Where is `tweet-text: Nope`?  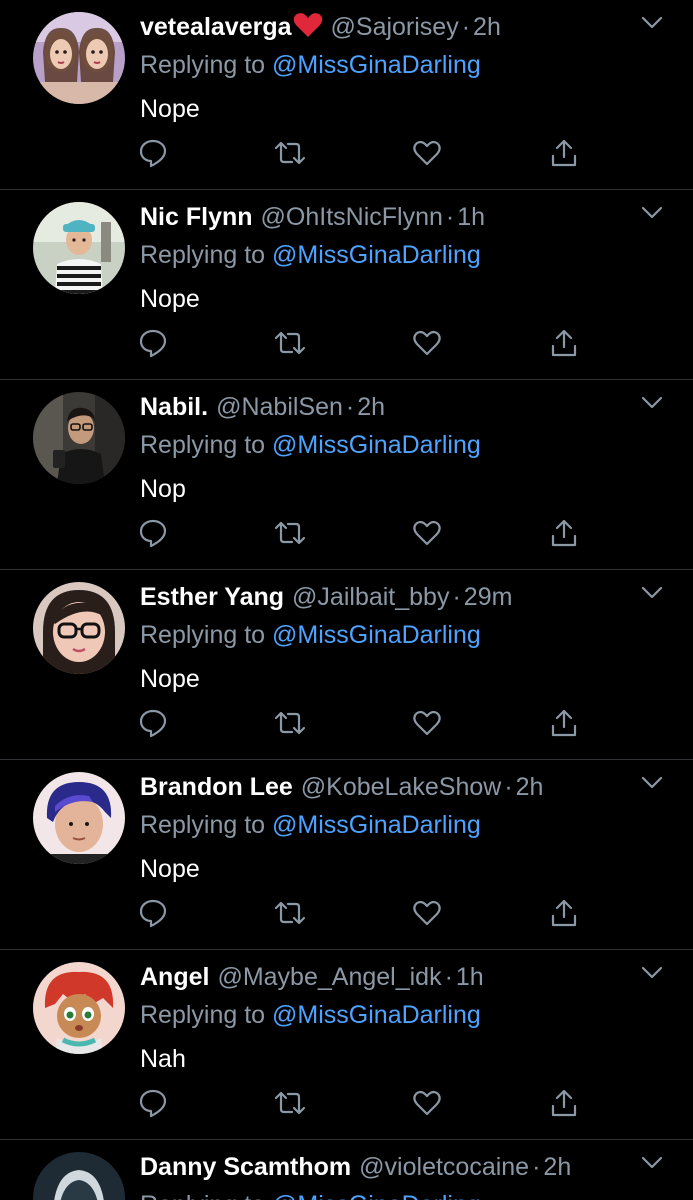
tweet-text: Nope is located at coordinates (170, 869).